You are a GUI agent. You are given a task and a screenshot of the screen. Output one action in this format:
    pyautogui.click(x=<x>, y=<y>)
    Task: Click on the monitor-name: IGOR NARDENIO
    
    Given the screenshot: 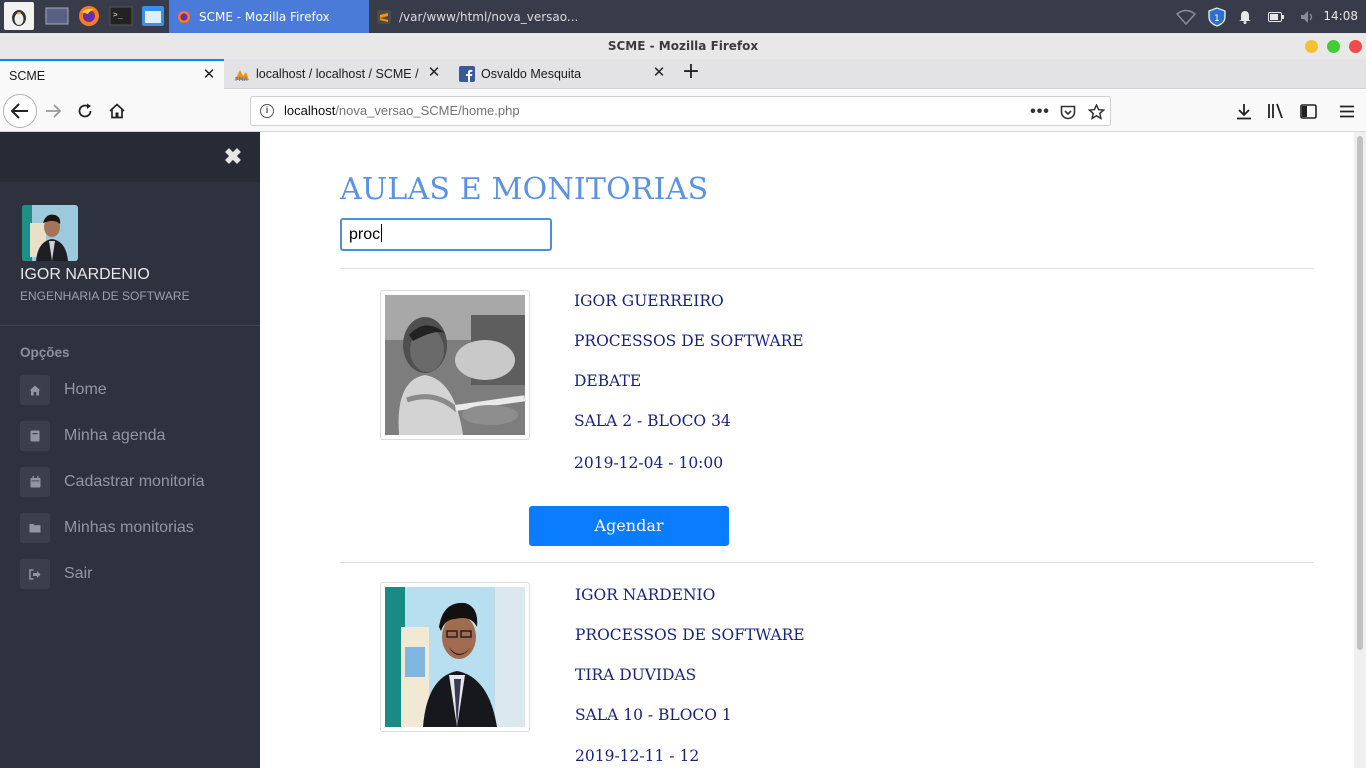 What is the action you would take?
    pyautogui.click(x=645, y=595)
    